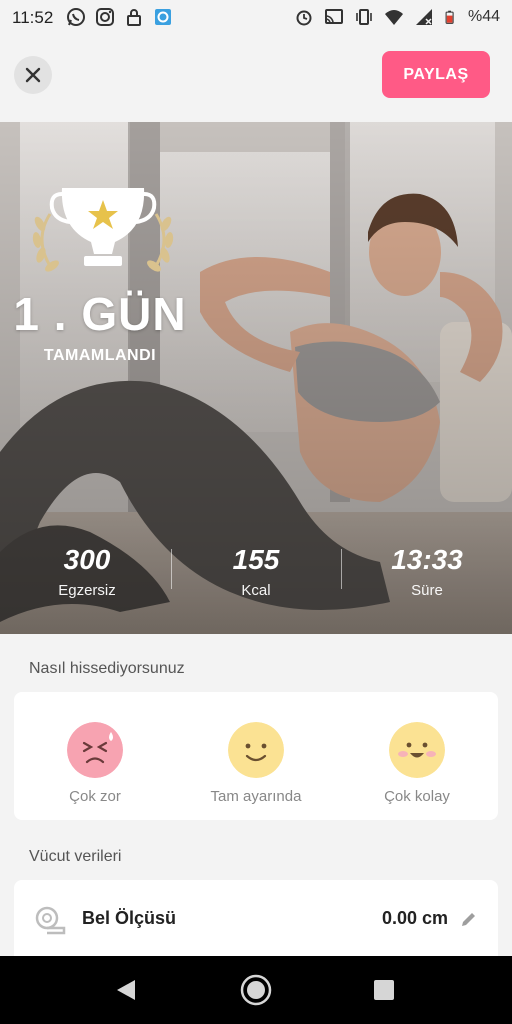  I want to click on close-icon, so click(33, 75).